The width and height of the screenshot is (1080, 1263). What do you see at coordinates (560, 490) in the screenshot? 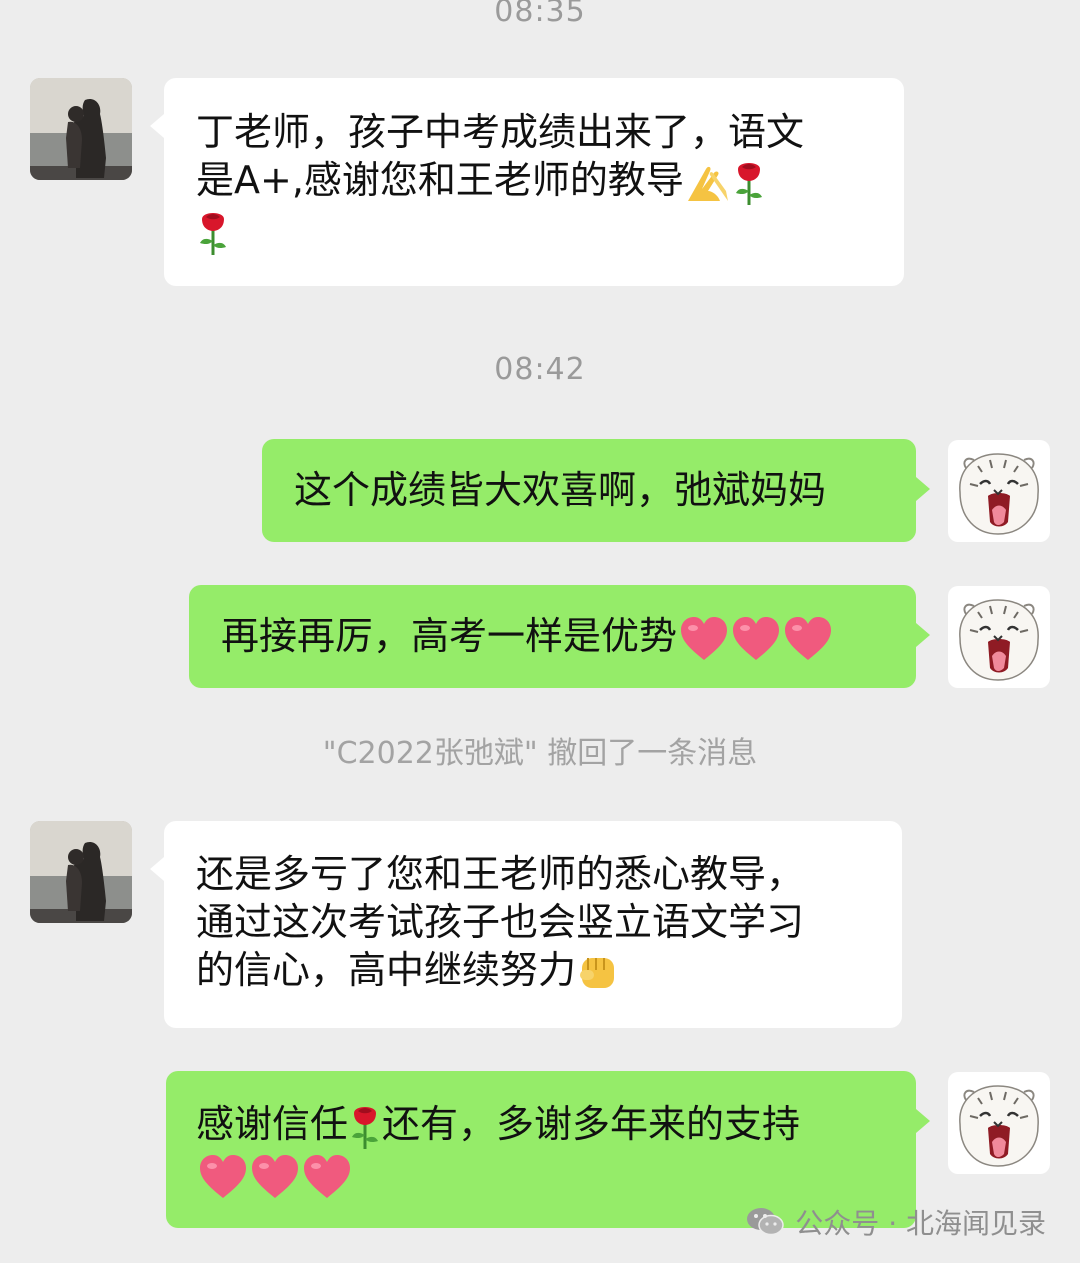
I see `message-text: 这个成绩皆大欢喜啊，弛斌妈妈` at bounding box center [560, 490].